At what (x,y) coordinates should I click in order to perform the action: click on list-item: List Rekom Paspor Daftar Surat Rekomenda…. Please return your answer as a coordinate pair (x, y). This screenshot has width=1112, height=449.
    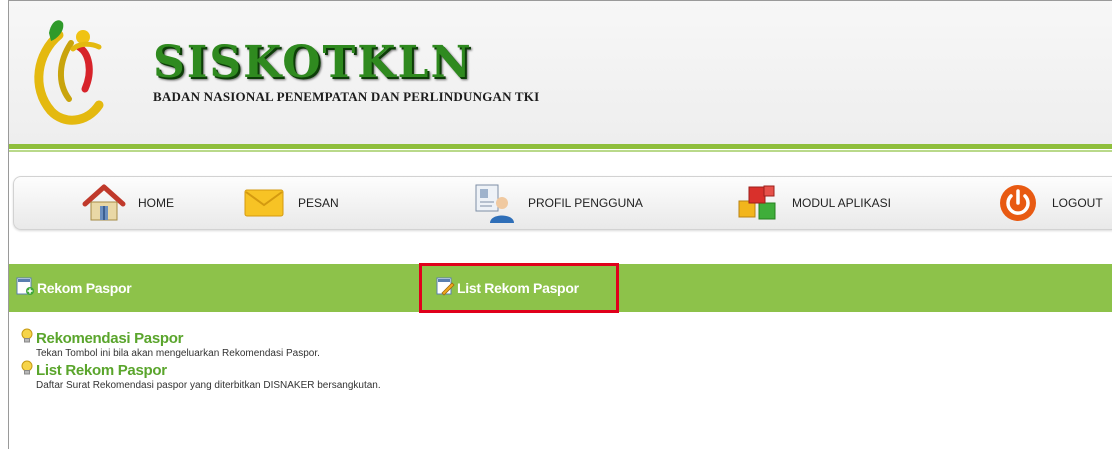
    Looking at the image, I should click on (200, 376).